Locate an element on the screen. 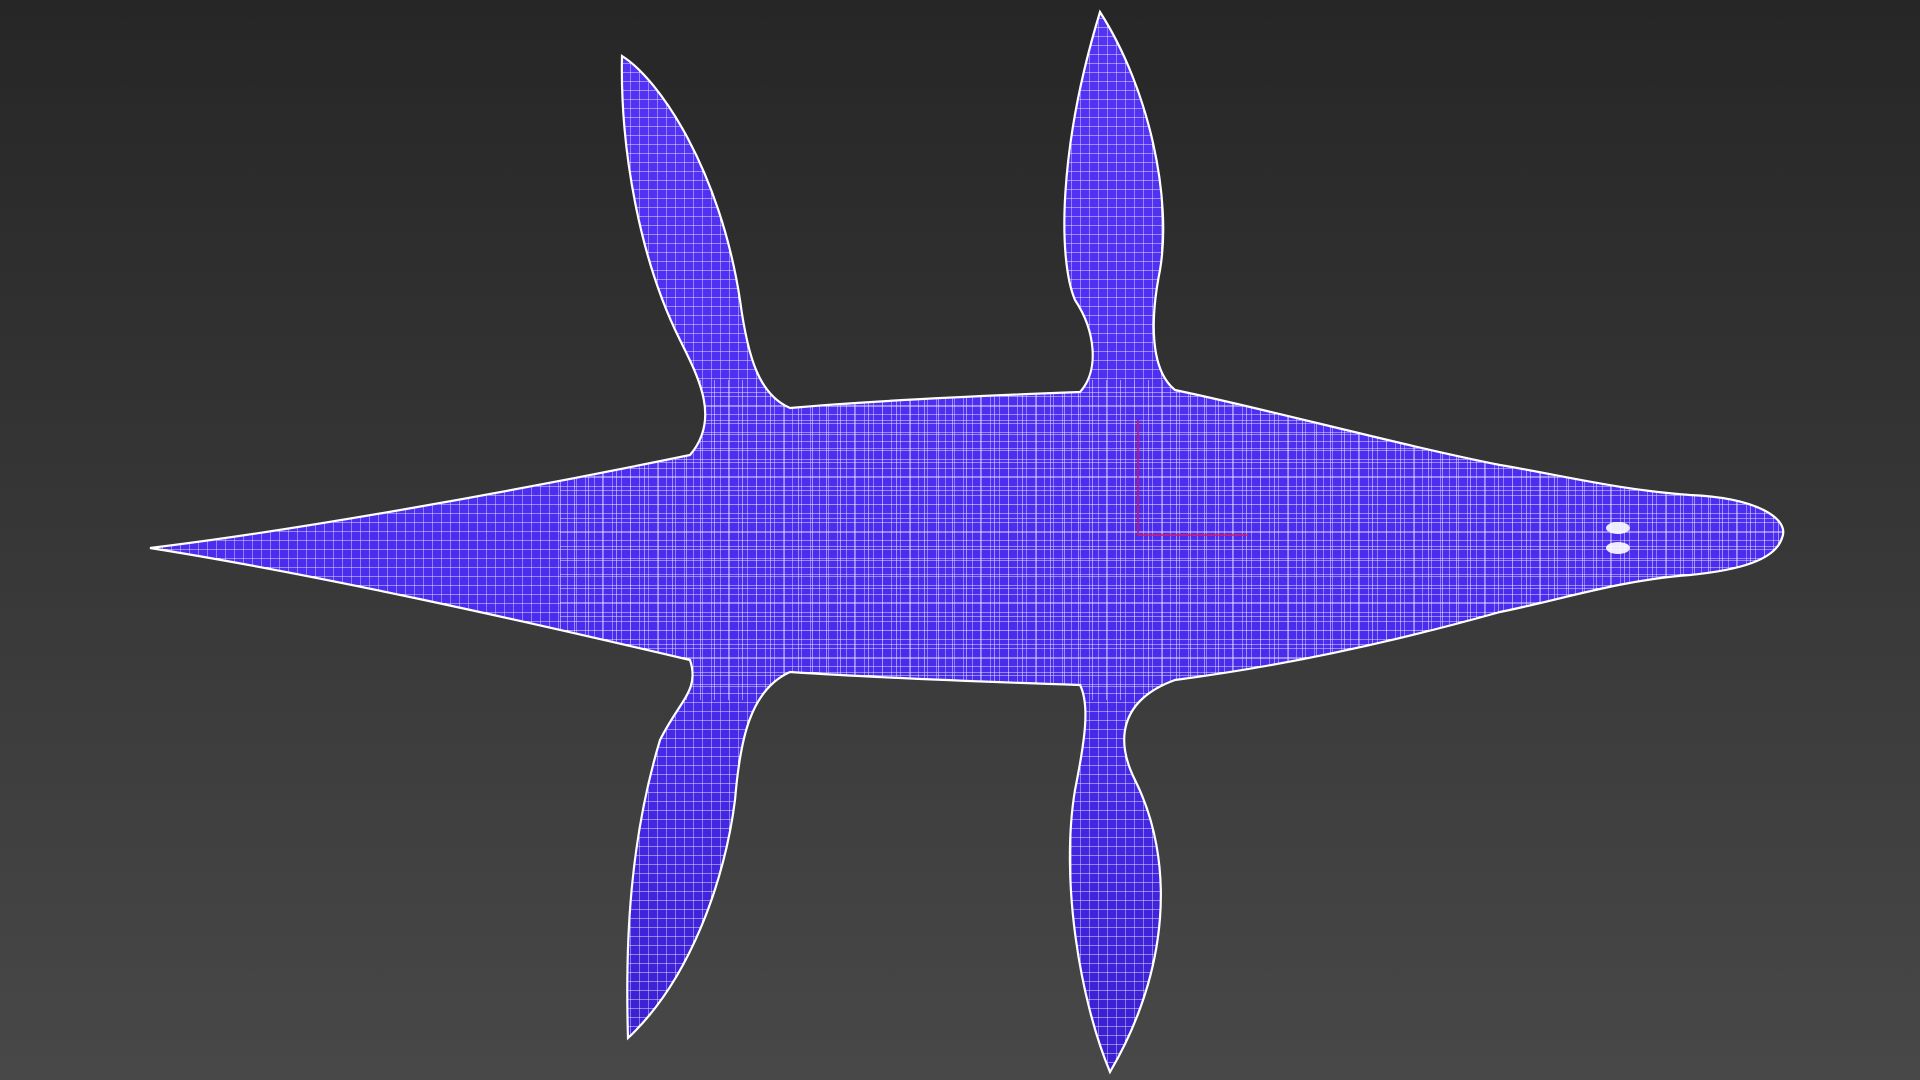 The image size is (1920, 1080). model-eye-left is located at coordinates (1618, 528).